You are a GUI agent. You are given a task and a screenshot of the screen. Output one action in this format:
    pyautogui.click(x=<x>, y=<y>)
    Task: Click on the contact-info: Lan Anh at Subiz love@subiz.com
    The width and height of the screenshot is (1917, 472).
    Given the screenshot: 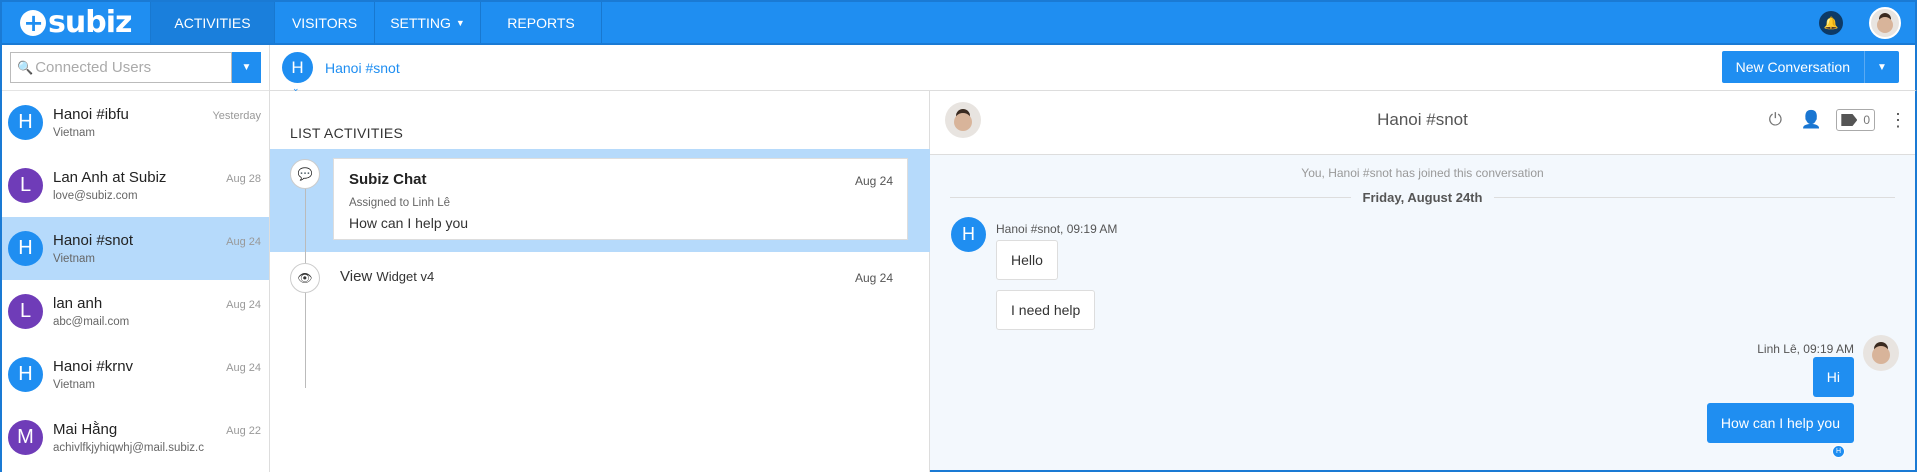 What is the action you would take?
    pyautogui.click(x=133, y=185)
    